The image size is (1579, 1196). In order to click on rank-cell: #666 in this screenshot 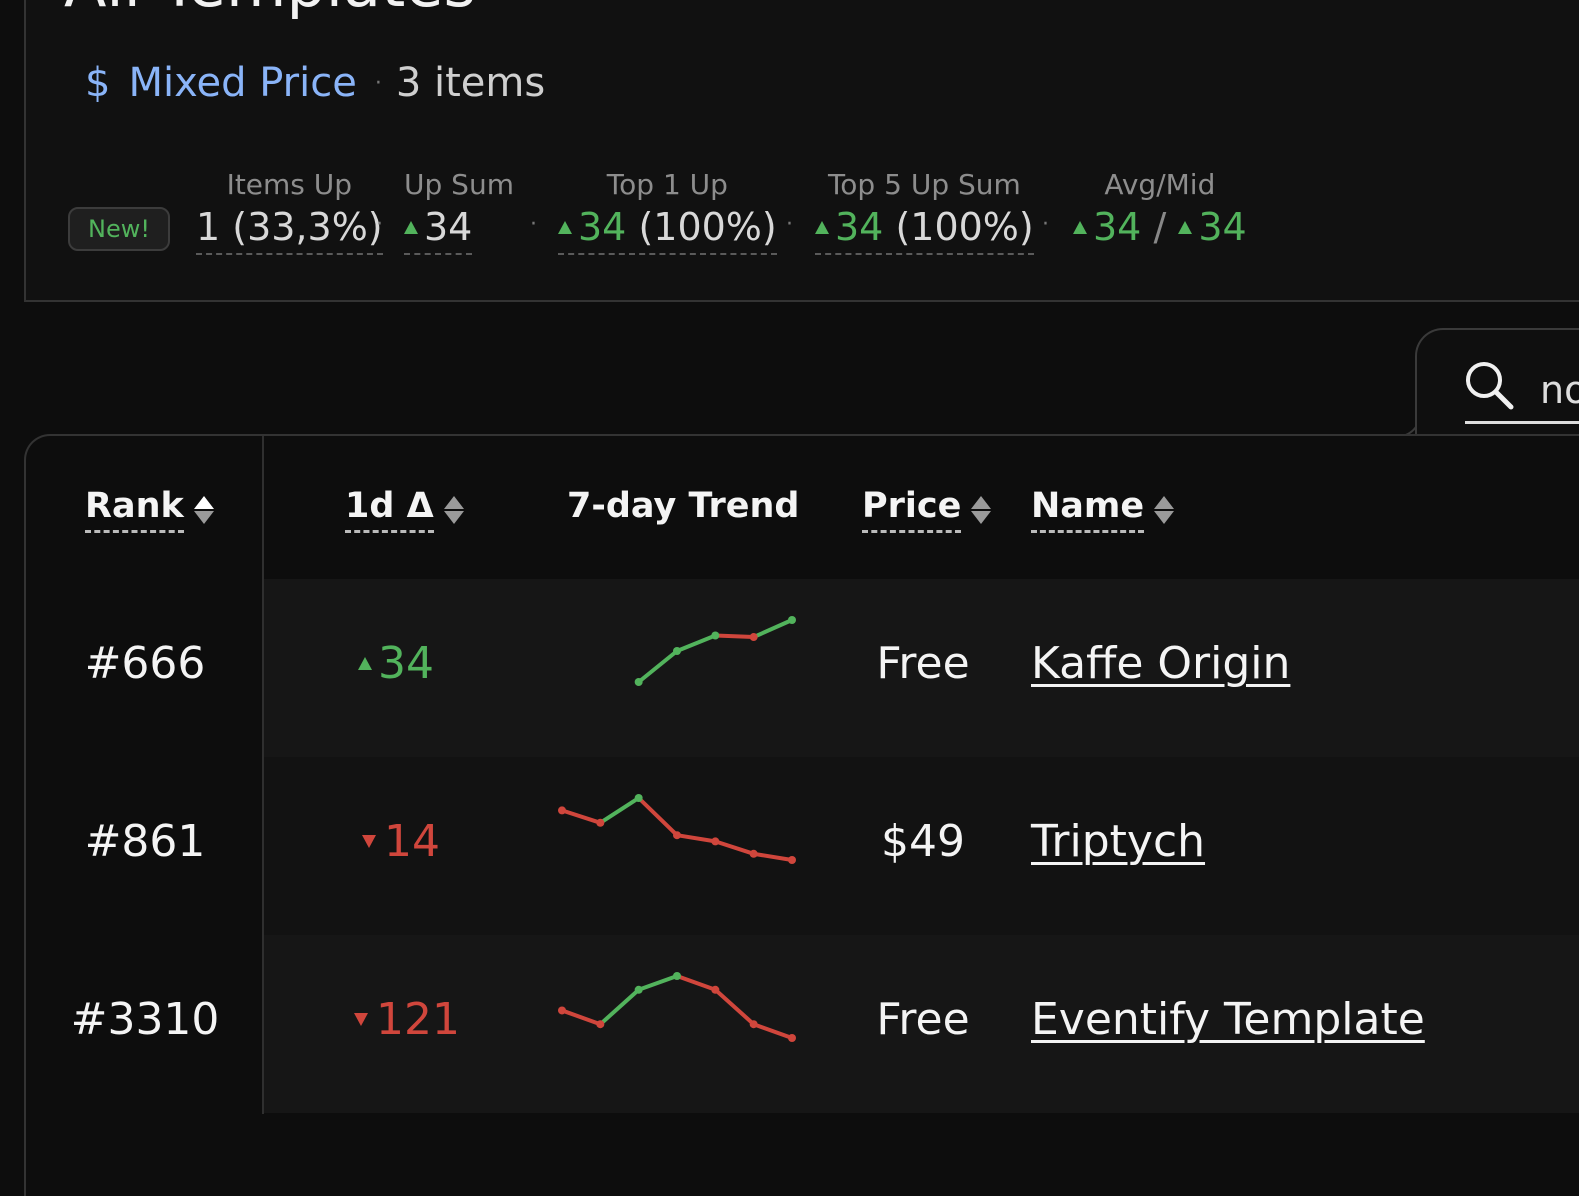, I will do `click(145, 663)`.